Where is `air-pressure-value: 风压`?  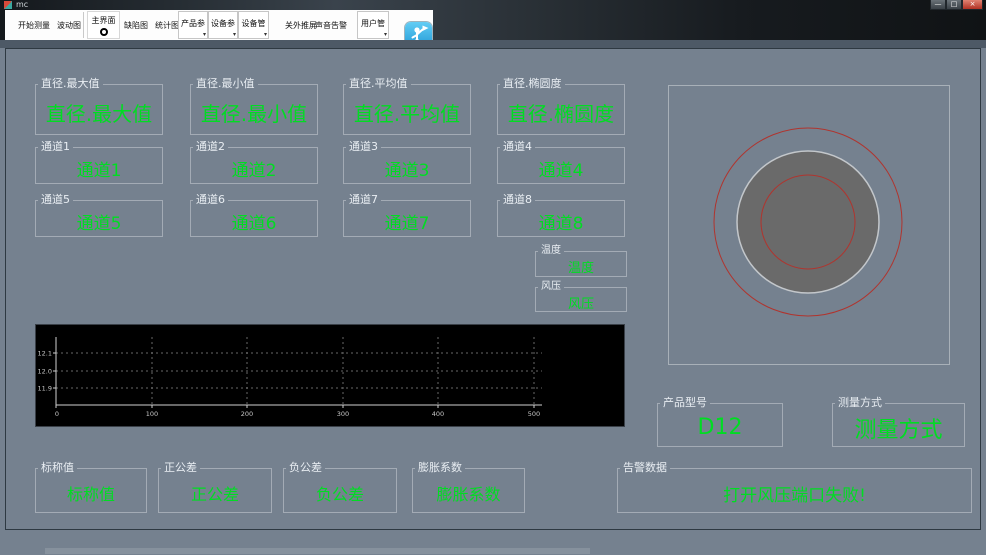 air-pressure-value: 风压 is located at coordinates (580, 304).